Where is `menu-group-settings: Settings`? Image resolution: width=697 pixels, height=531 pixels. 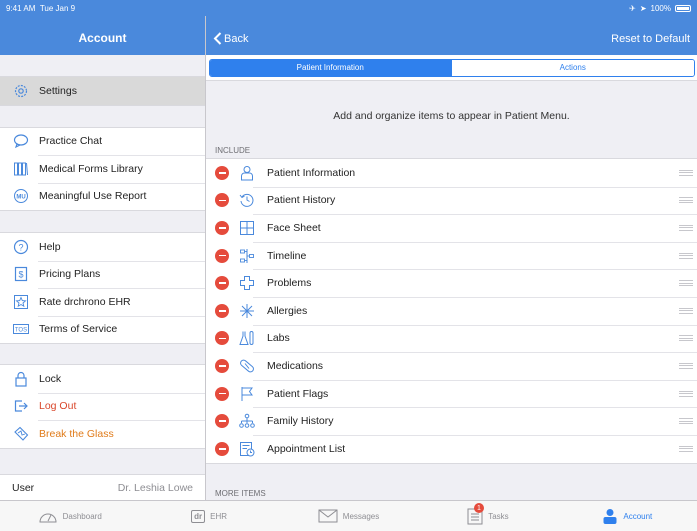 menu-group-settings: Settings is located at coordinates (102, 91).